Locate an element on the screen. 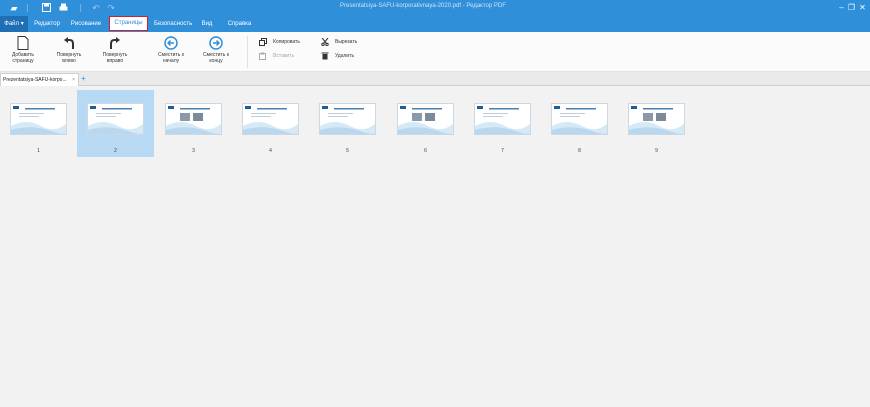  copy-icon is located at coordinates (263, 41).